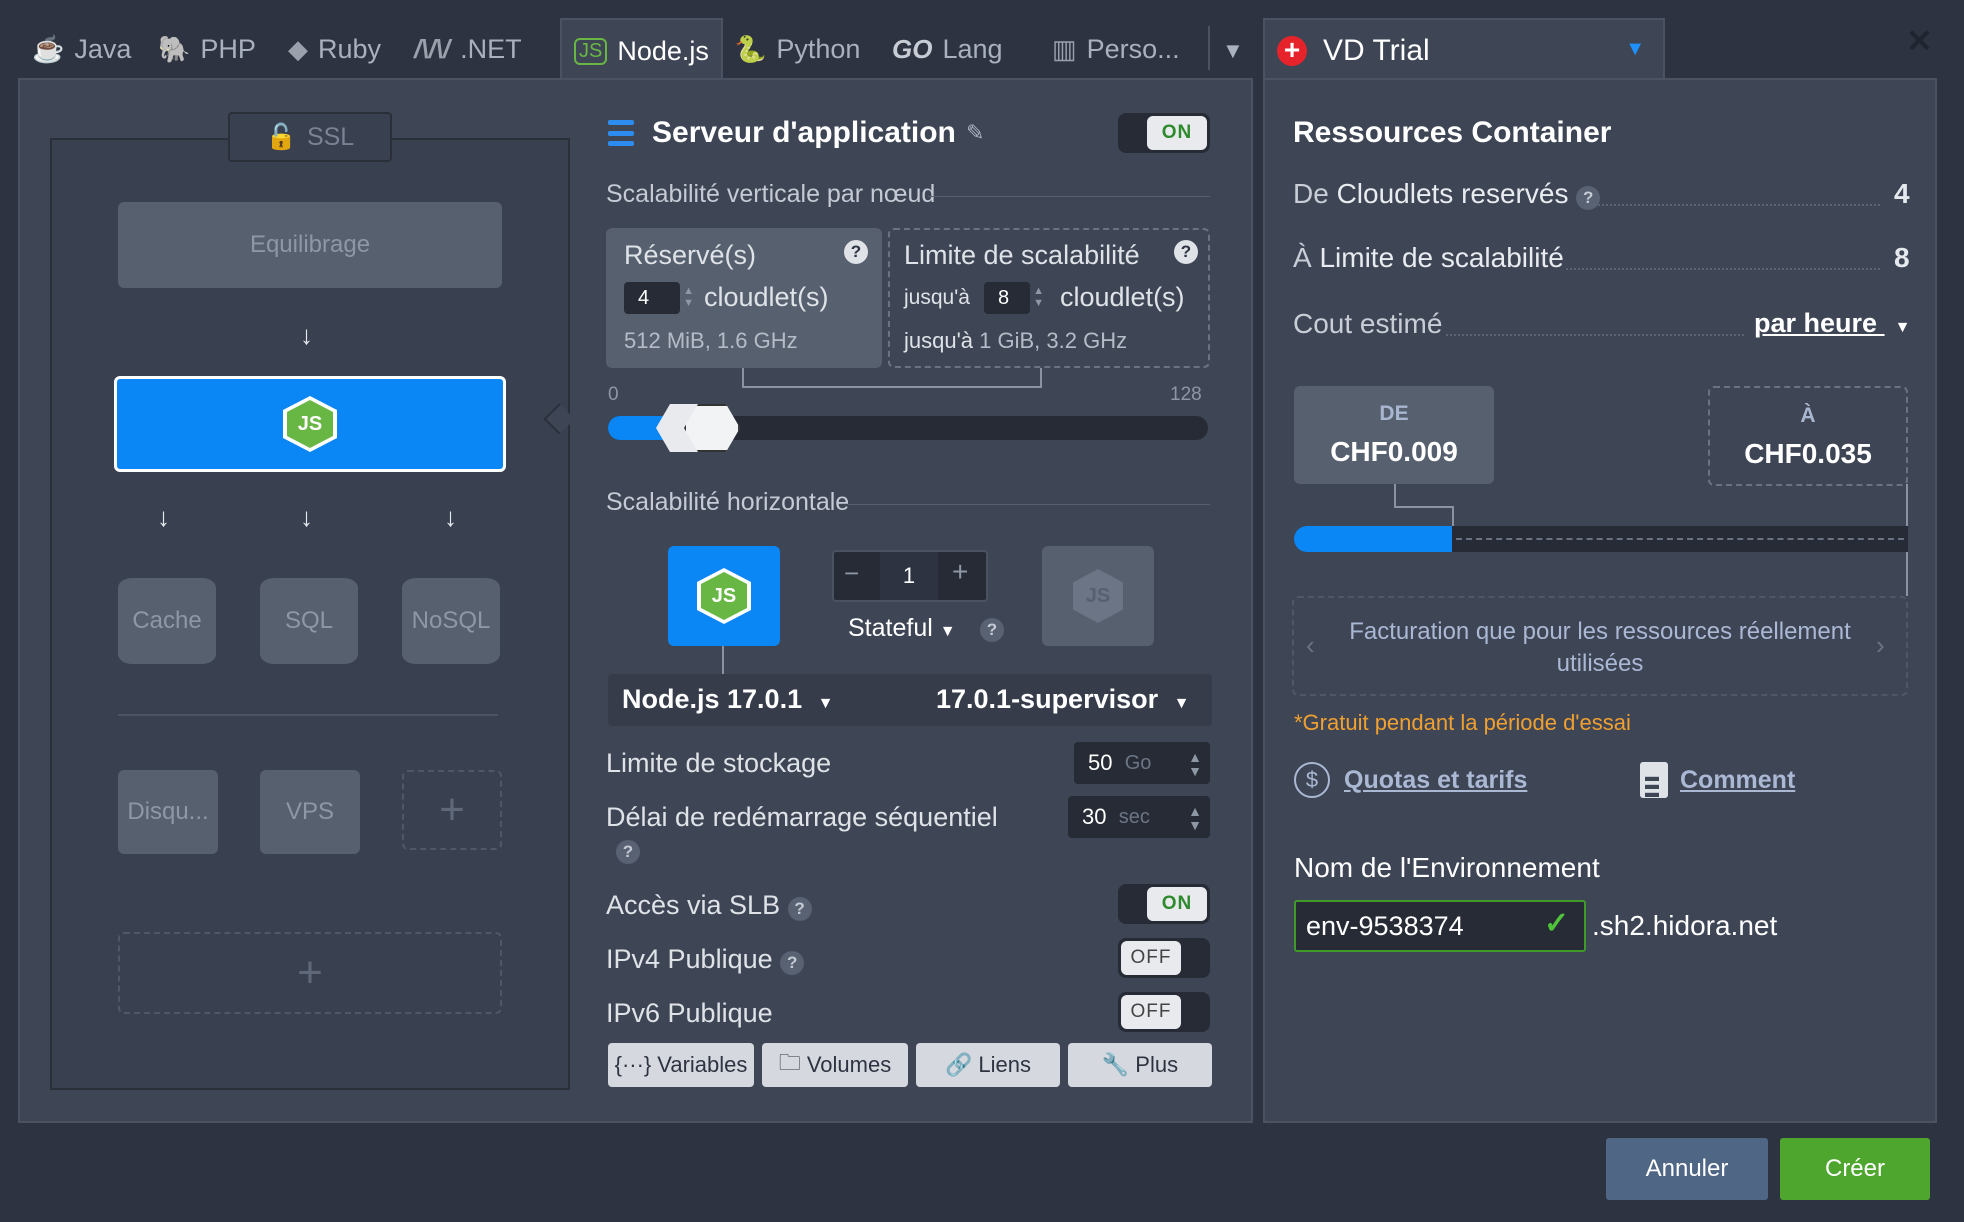 The height and width of the screenshot is (1222, 1964). I want to click on tab-python: 🐍 Python, so click(797, 49).